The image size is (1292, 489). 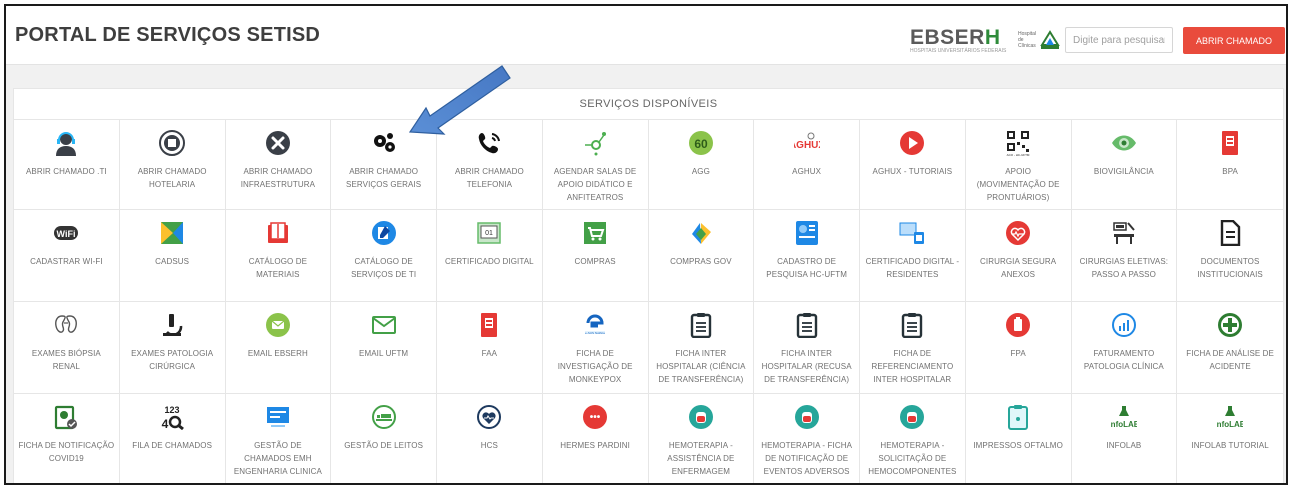 I want to click on email-circle-icon, so click(x=278, y=325).